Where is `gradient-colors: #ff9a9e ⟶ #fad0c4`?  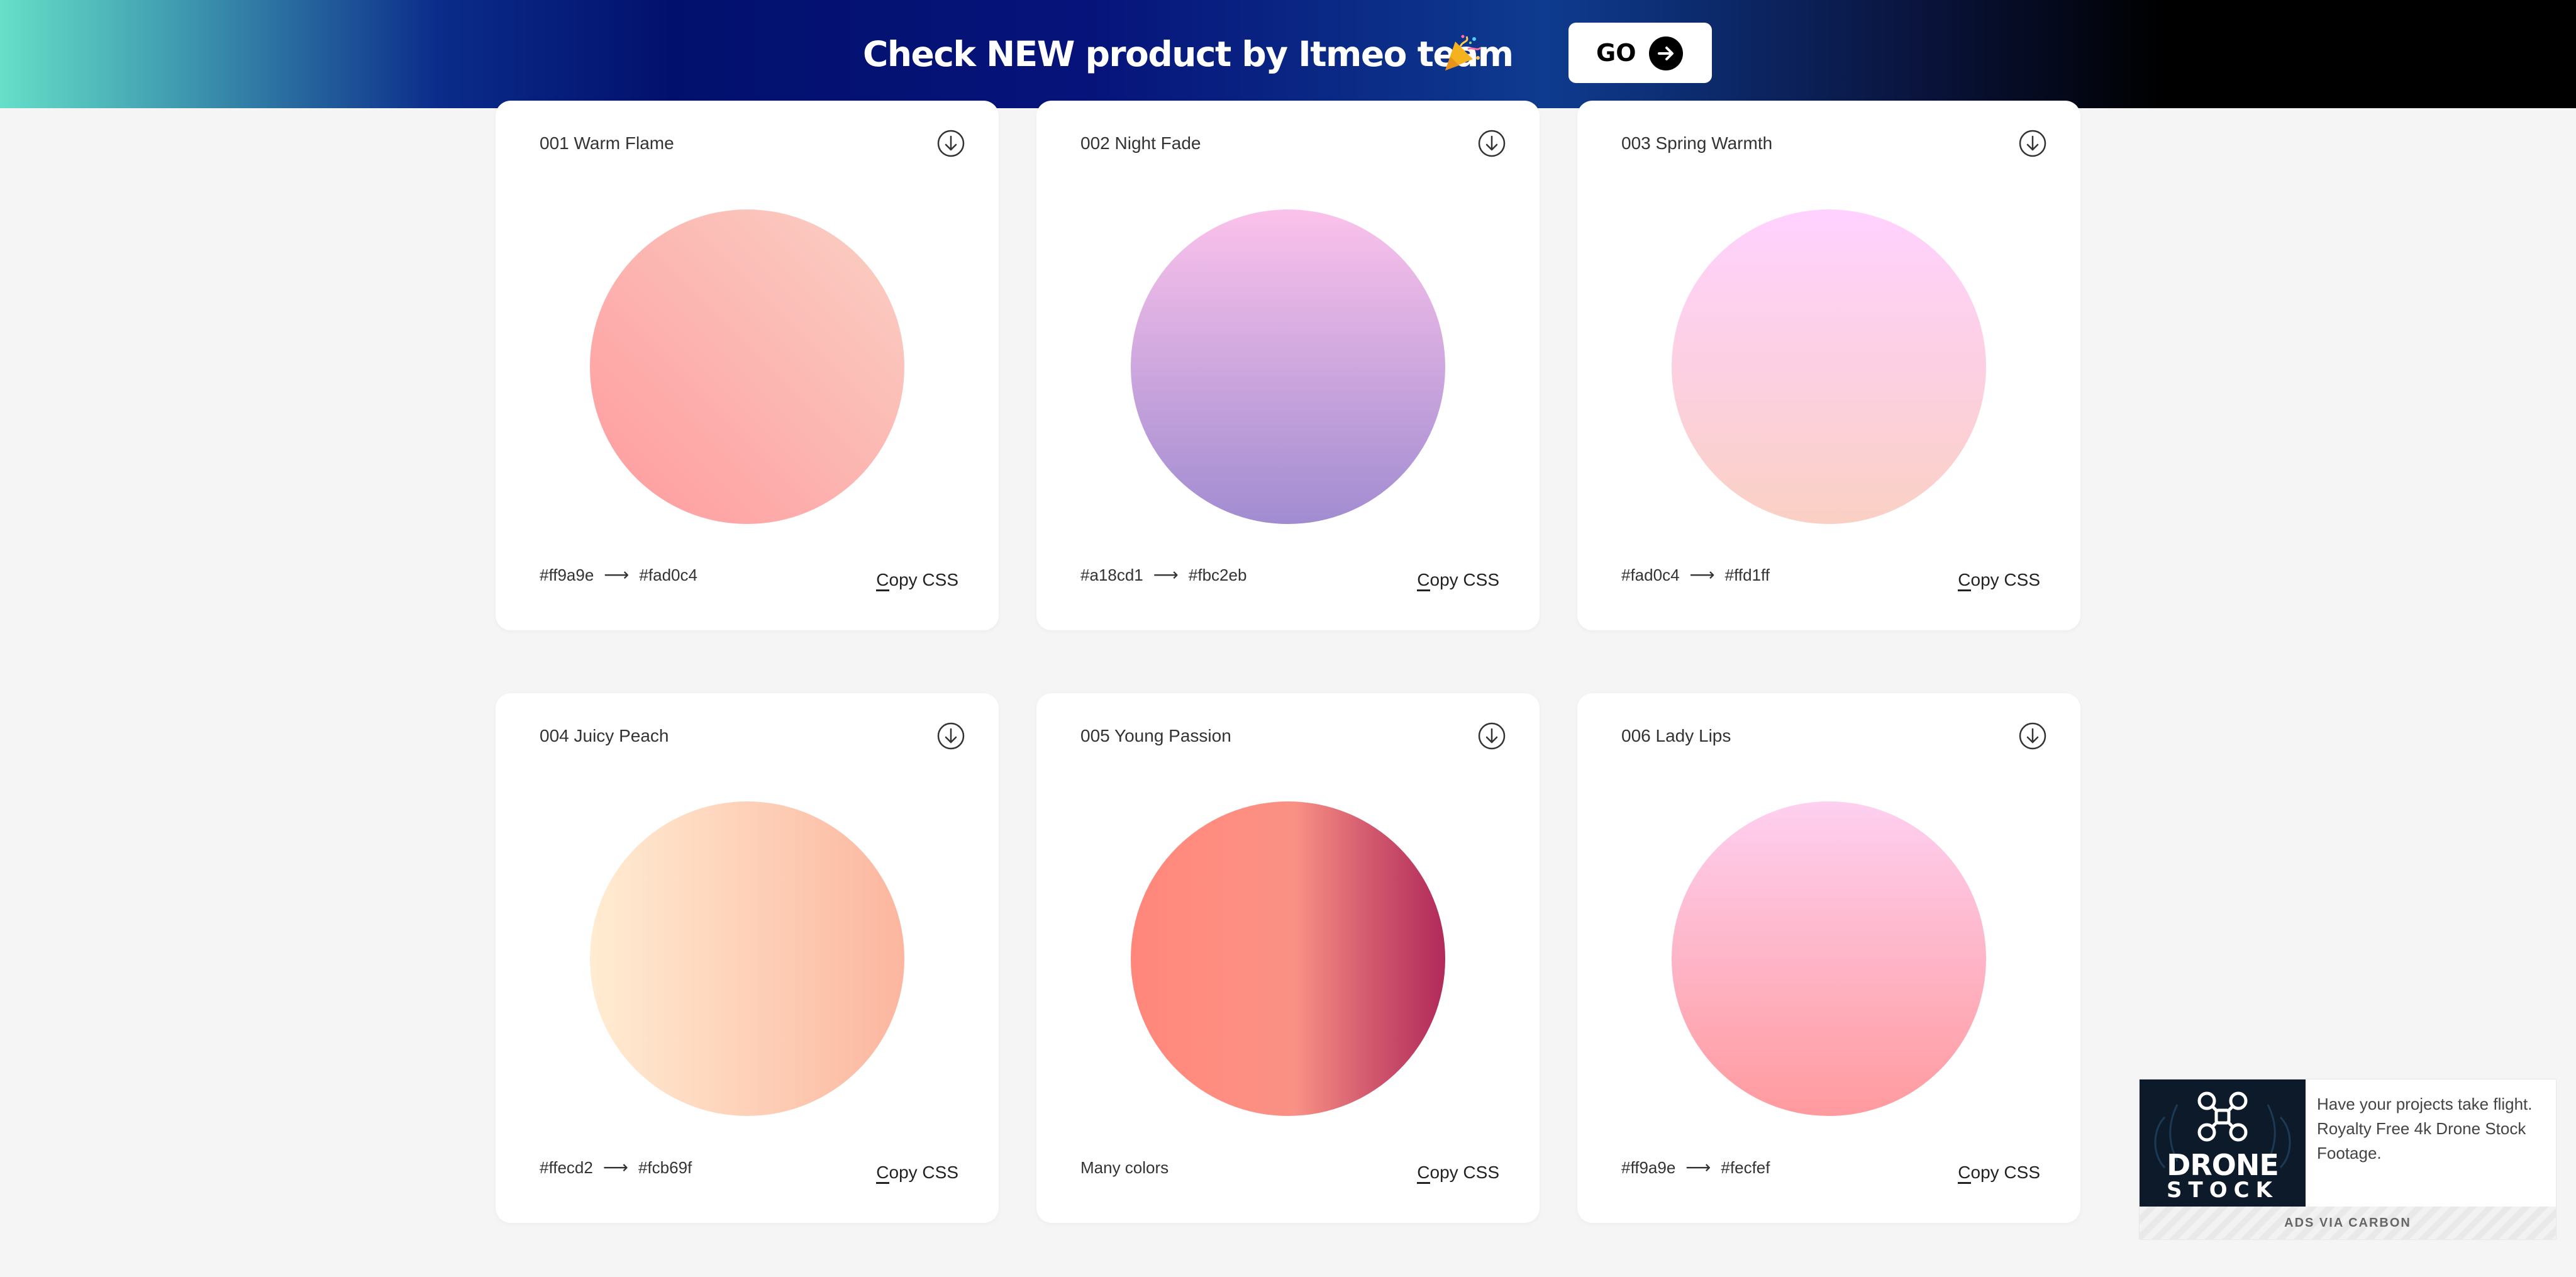 gradient-colors: #ff9a9e ⟶ #fad0c4 is located at coordinates (618, 575).